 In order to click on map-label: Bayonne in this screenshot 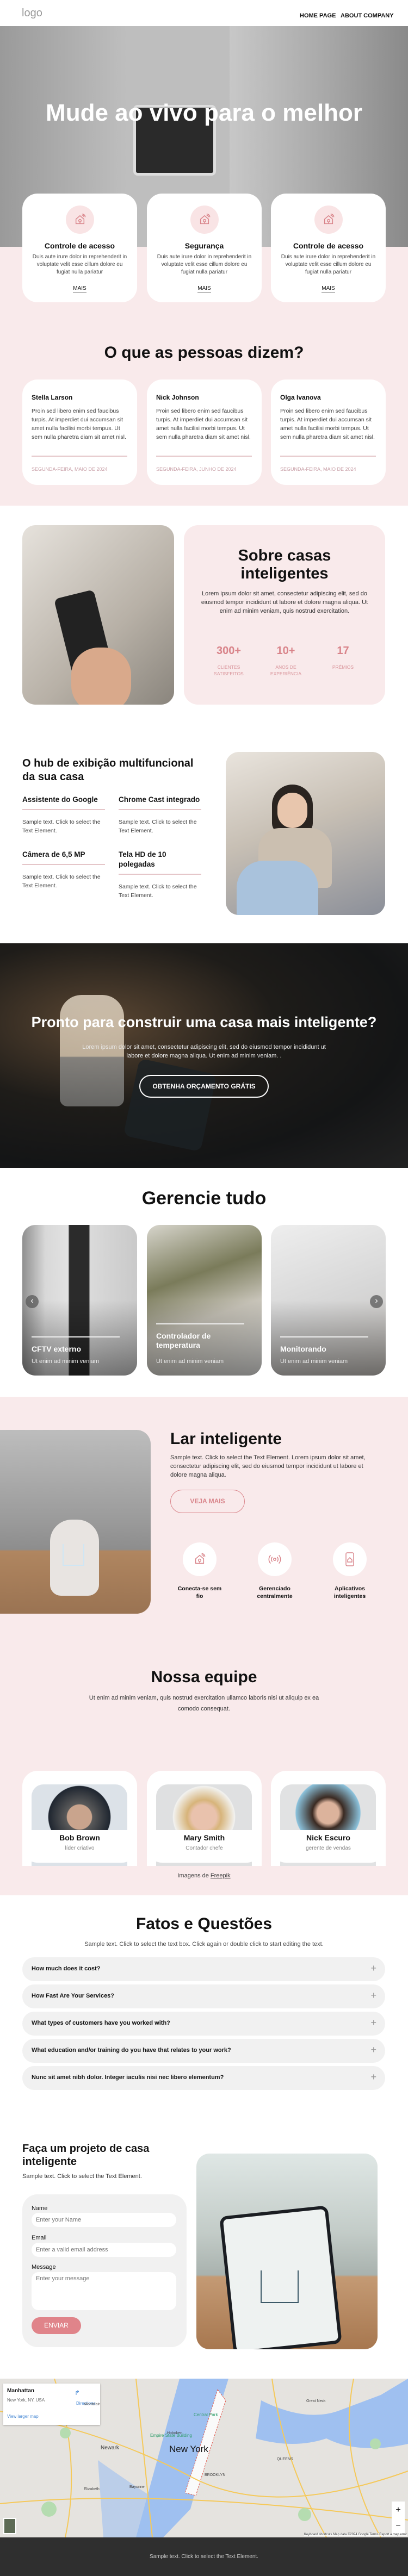, I will do `click(137, 2487)`.